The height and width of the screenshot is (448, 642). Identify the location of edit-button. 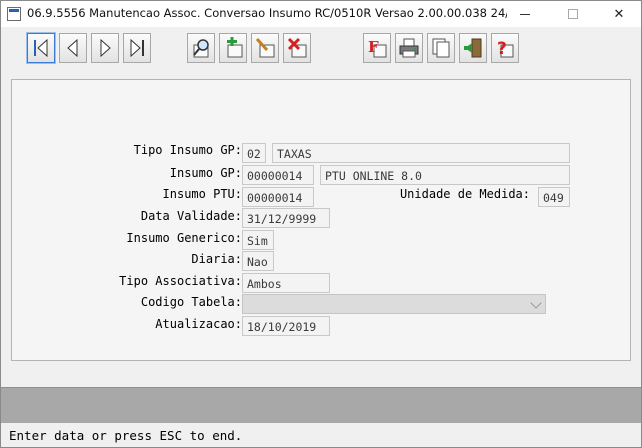
(265, 48).